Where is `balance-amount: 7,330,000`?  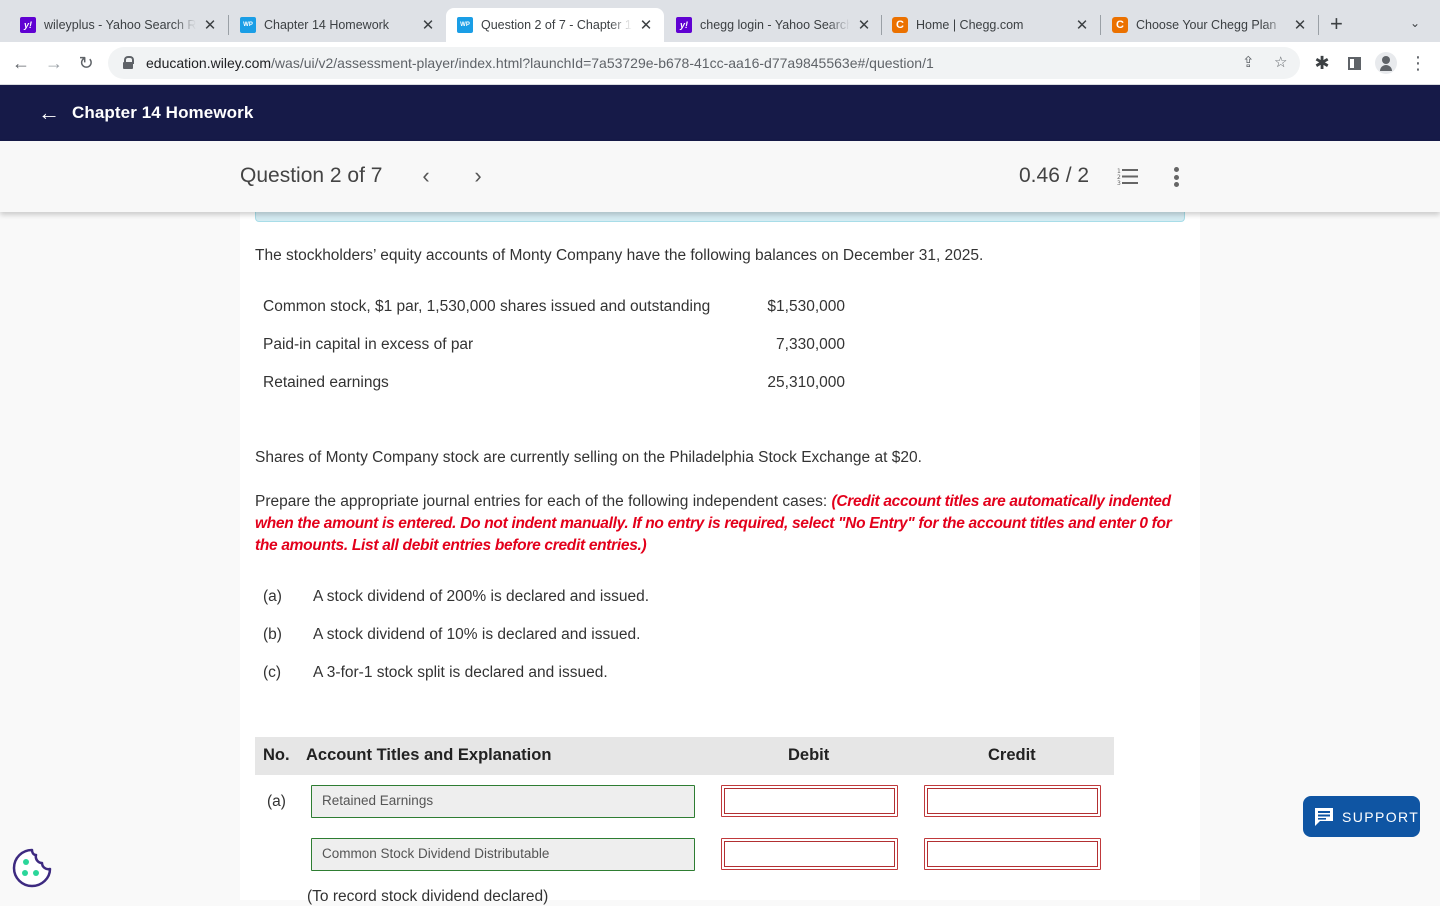
balance-amount: 7,330,000 is located at coordinates (810, 344).